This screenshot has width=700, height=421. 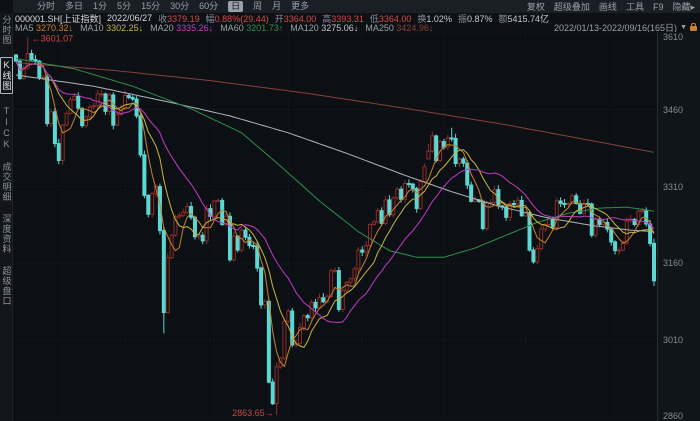 What do you see at coordinates (6, 128) in the screenshot?
I see `sidebar-item: TICK` at bounding box center [6, 128].